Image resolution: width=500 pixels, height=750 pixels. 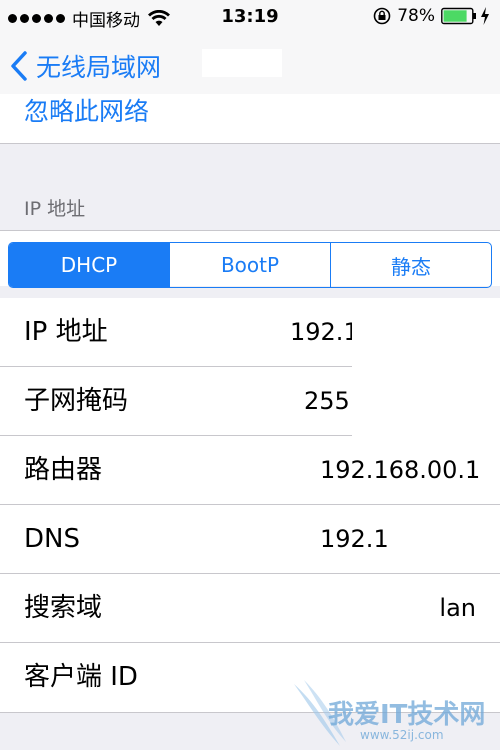 I want to click on chevron-left-icon, so click(x=19, y=66).